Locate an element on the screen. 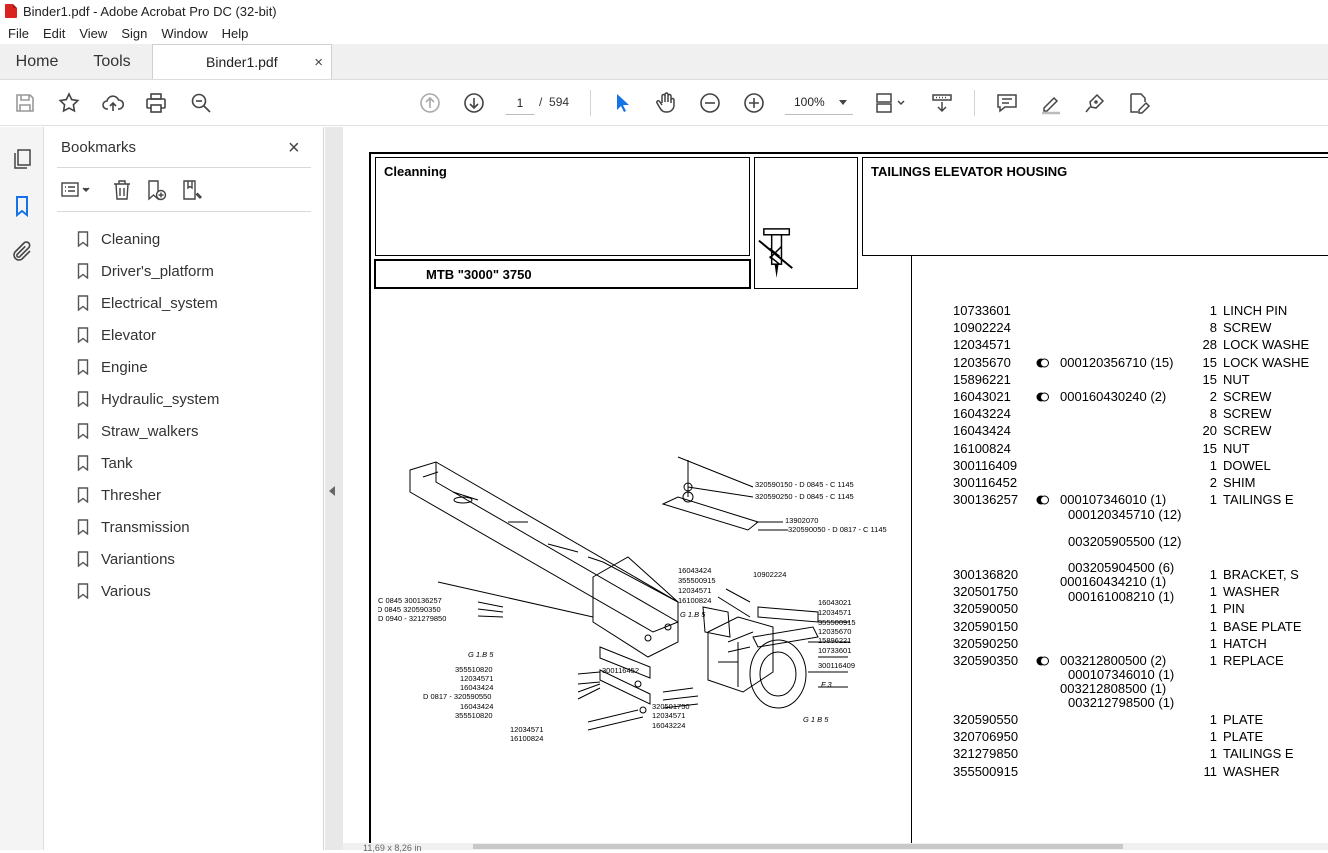 This screenshot has width=1328, height=853. bookmark-item: Engine is located at coordinates (148, 367).